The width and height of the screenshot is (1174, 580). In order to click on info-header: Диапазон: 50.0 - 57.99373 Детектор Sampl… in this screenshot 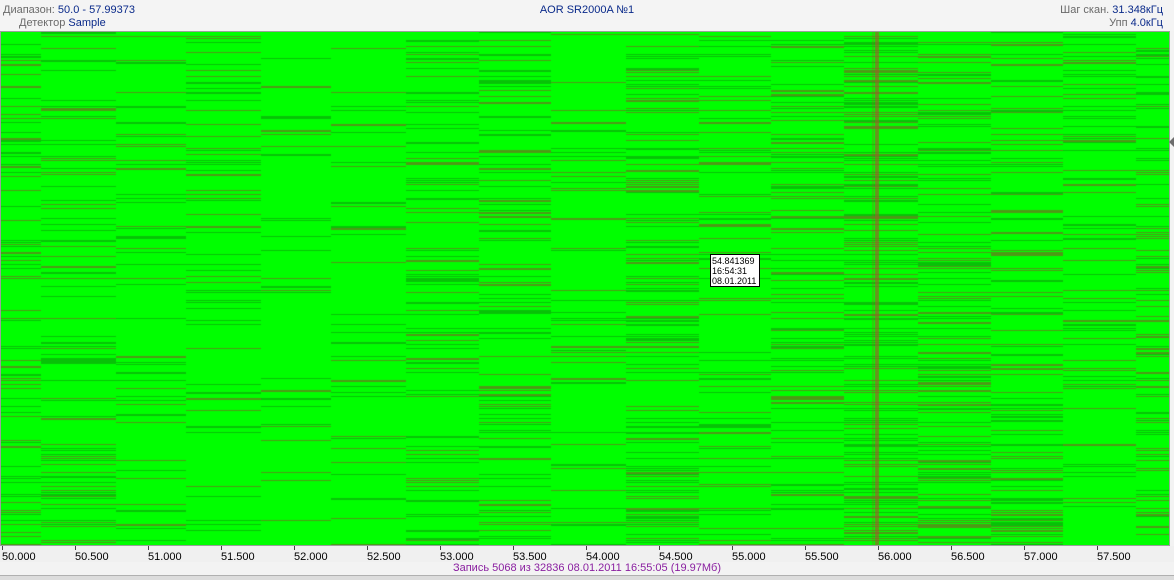, I will do `click(587, 15)`.